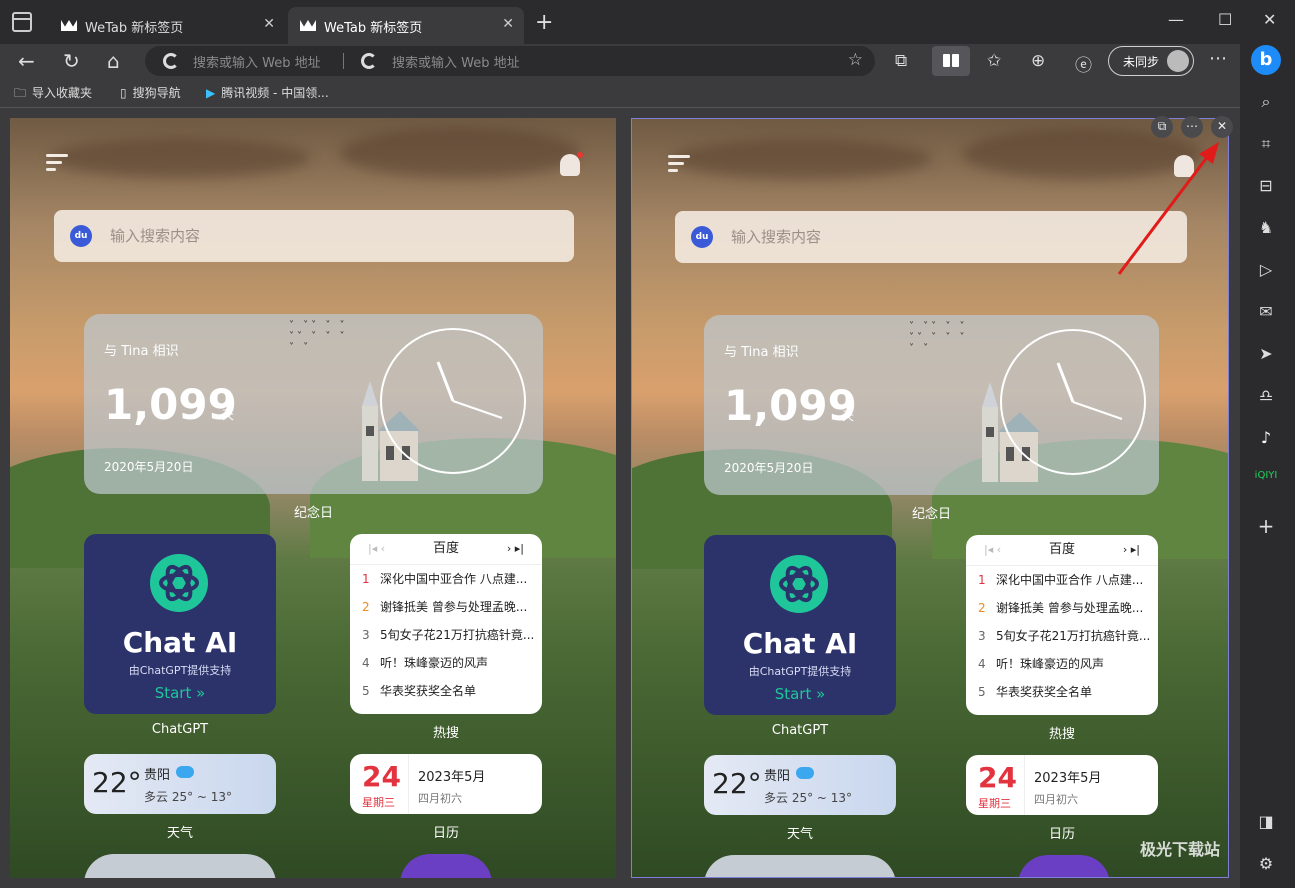  Describe the element at coordinates (799, 584) in the screenshot. I see `openai-icon` at that location.